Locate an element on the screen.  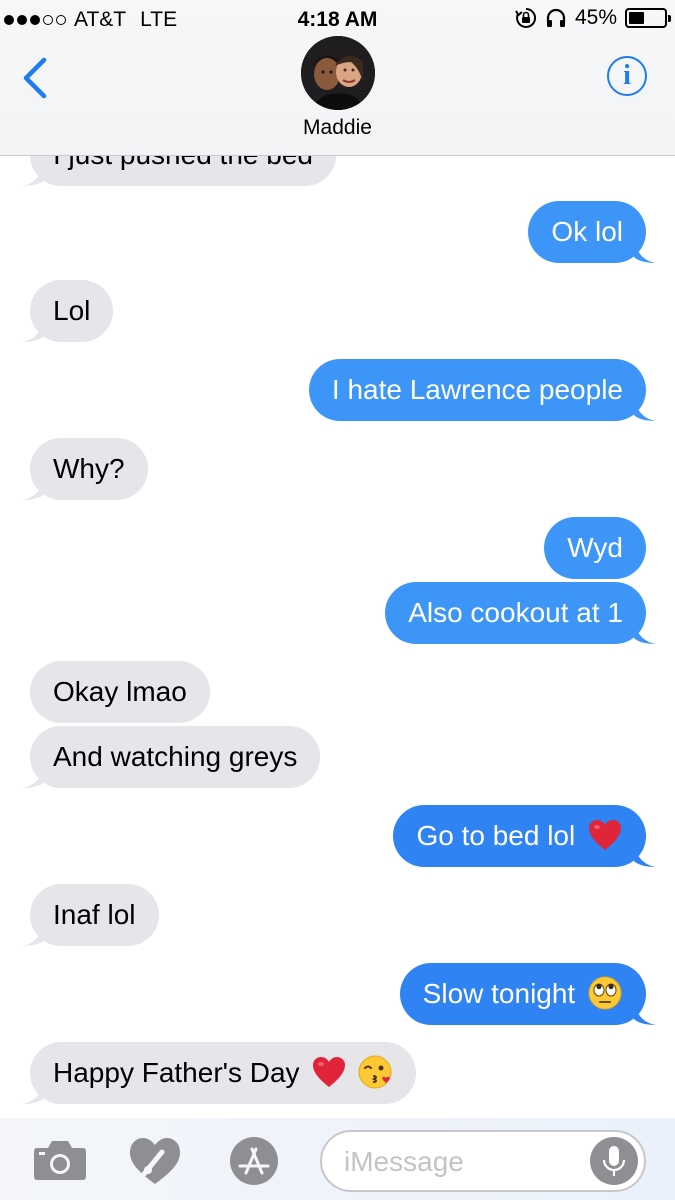
outgoing-message: Wyd is located at coordinates (595, 548).